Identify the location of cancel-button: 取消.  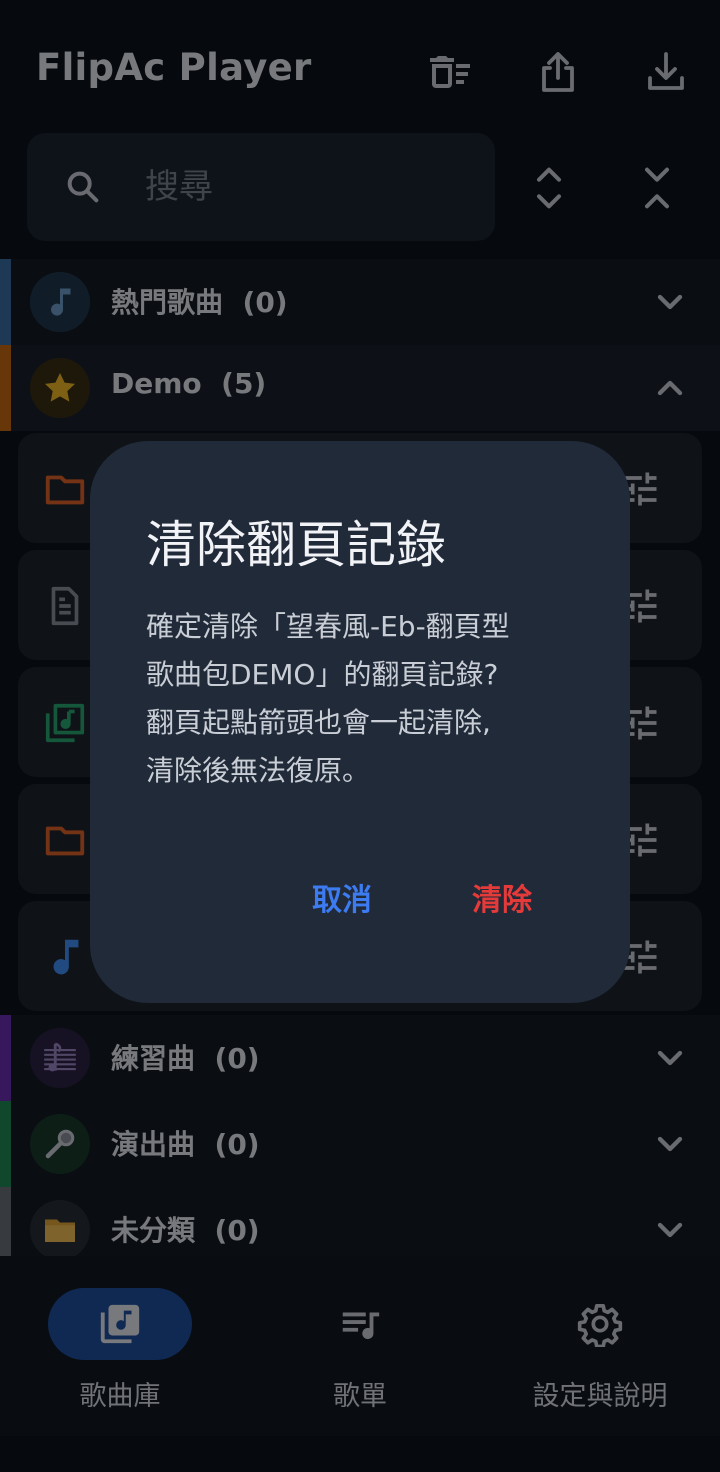
(342, 897).